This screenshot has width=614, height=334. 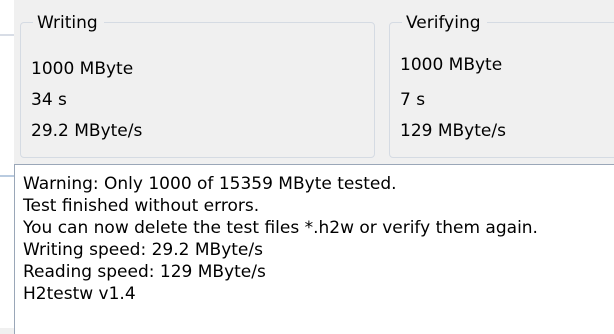 What do you see at coordinates (444, 23) in the screenshot?
I see `verifying-group-title: Verifying` at bounding box center [444, 23].